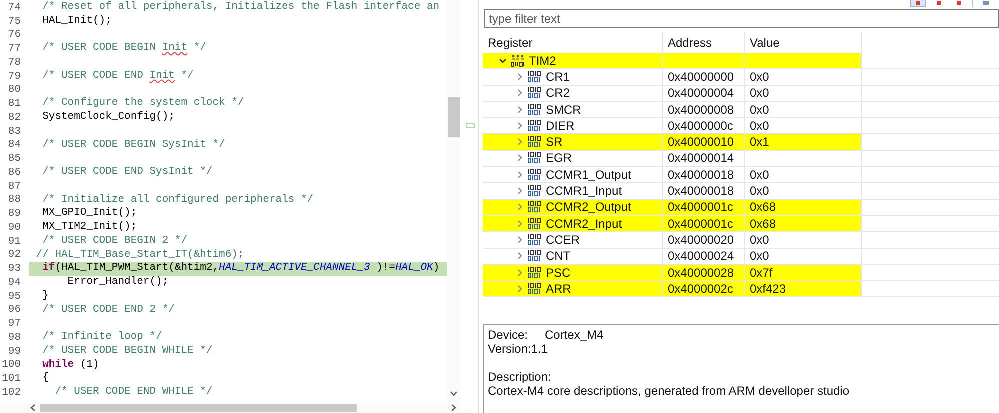  Describe the element at coordinates (574, 335) in the screenshot. I see `device-name: Cortex_M4` at that location.